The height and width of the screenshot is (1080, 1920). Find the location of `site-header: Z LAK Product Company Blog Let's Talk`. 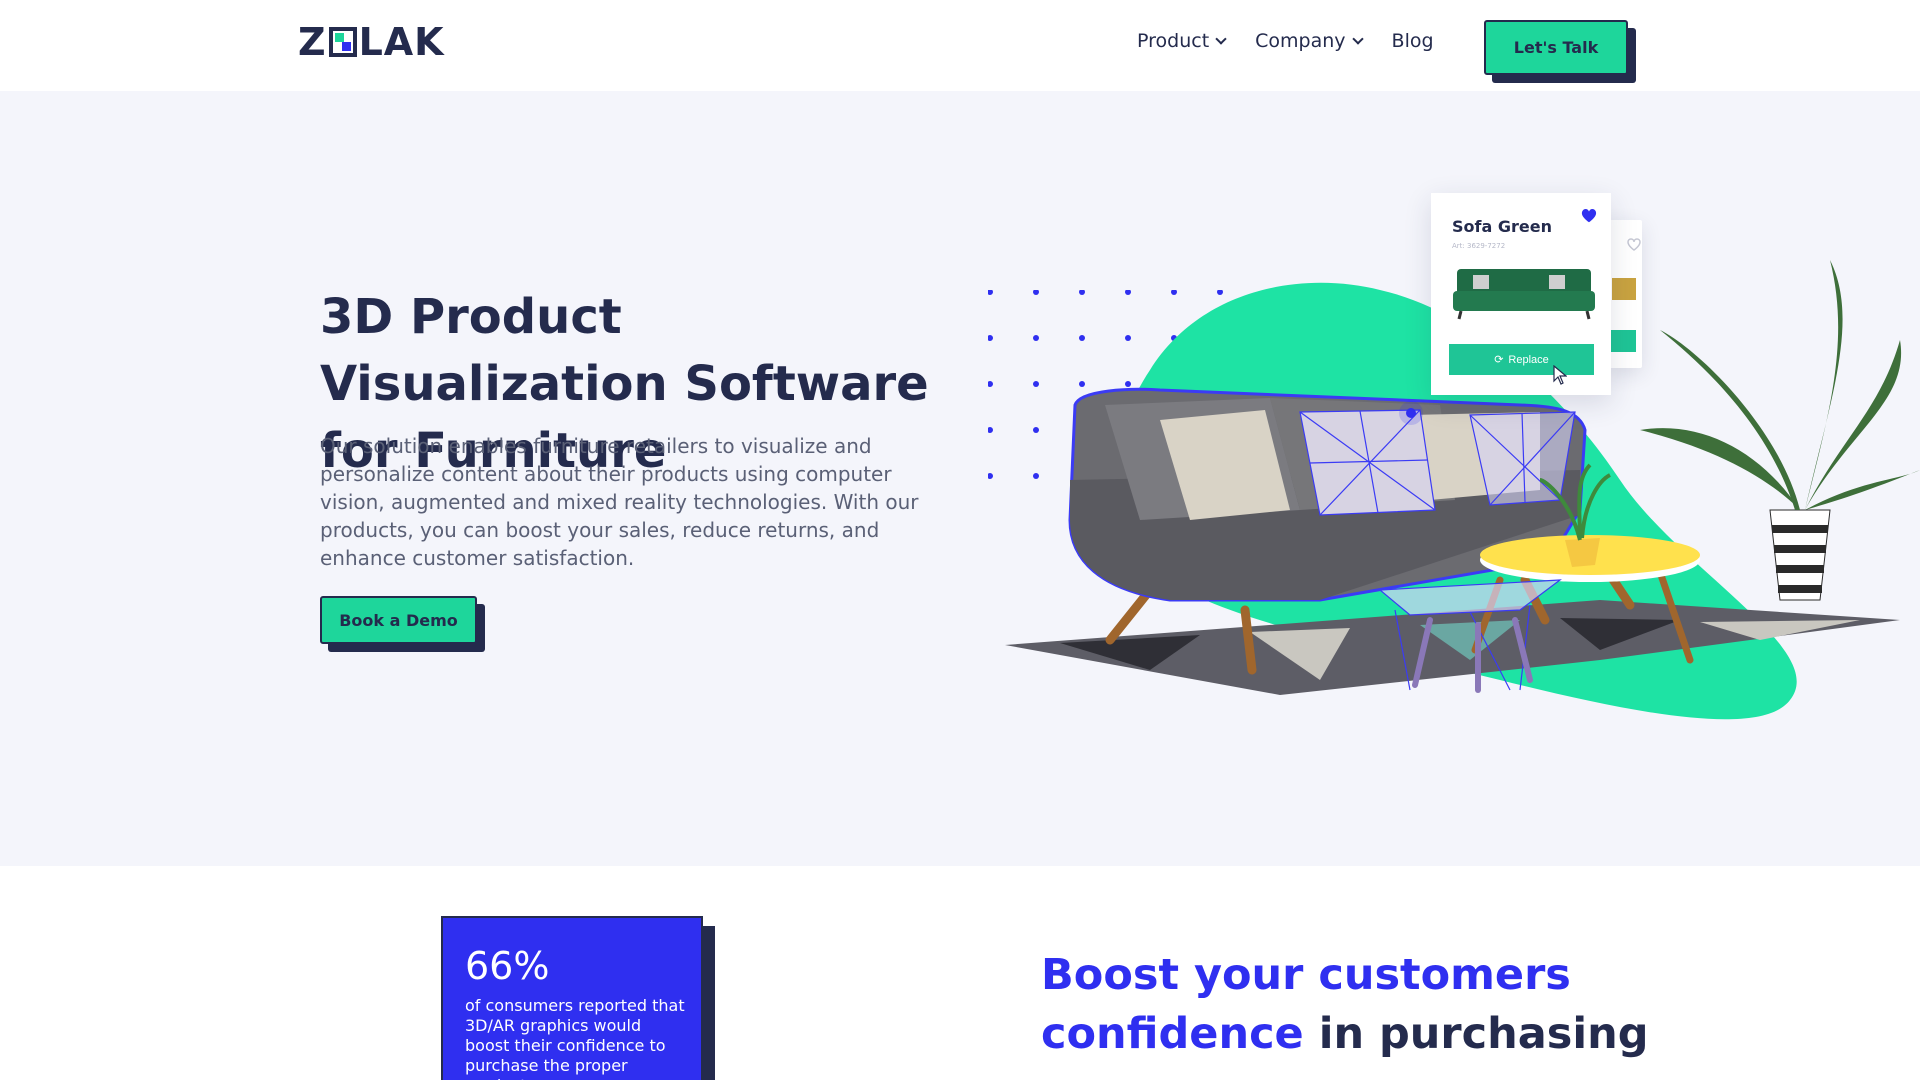

site-header: Z LAK Product Company Blog Let's Talk is located at coordinates (960, 45).